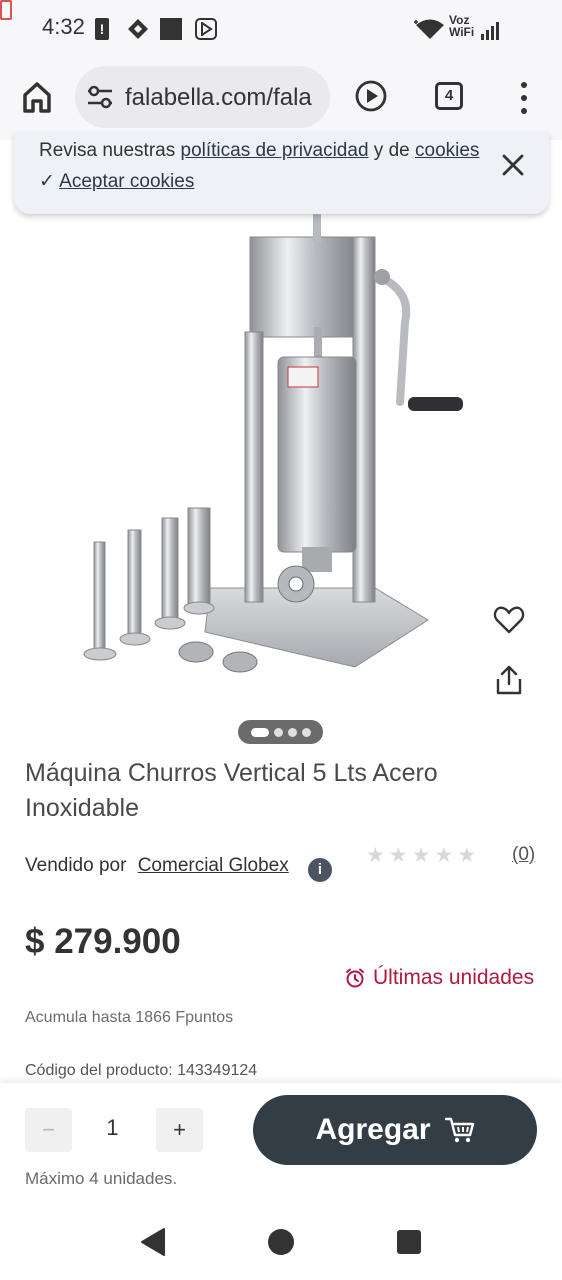 The image size is (562, 1280). I want to click on wifi-icon, so click(430, 29).